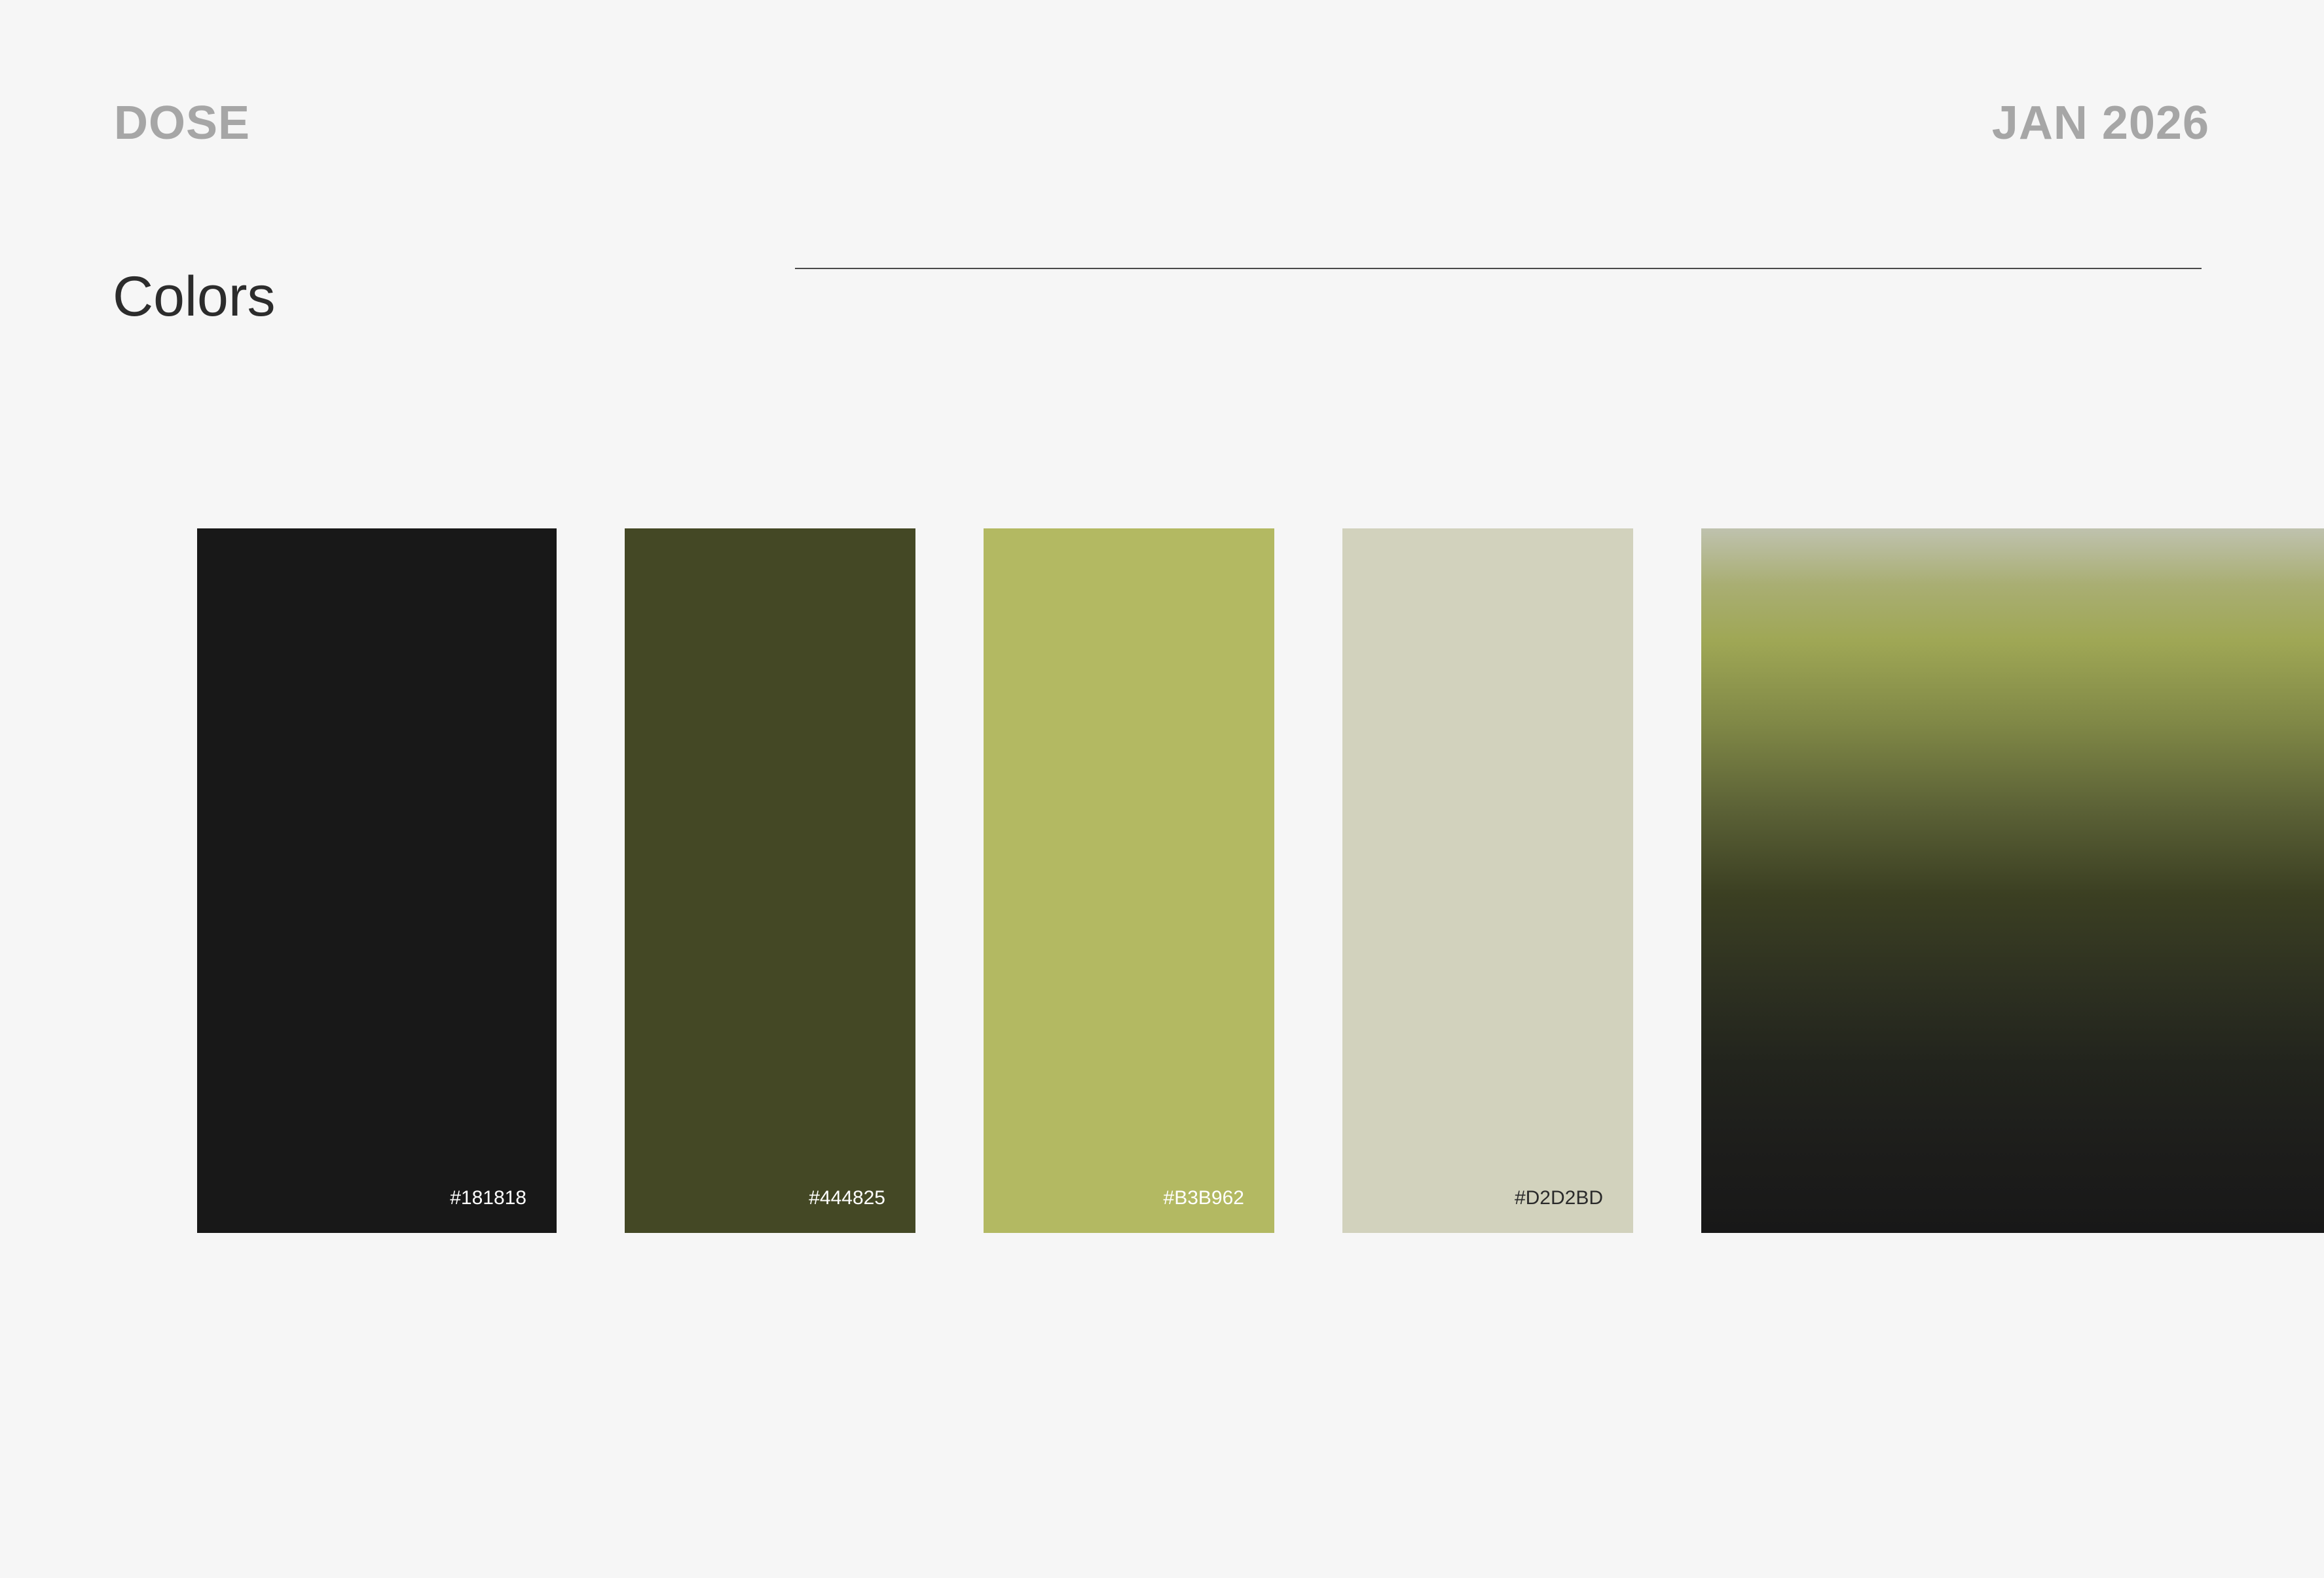  I want to click on swatch-code-1: #181818, so click(488, 1198).